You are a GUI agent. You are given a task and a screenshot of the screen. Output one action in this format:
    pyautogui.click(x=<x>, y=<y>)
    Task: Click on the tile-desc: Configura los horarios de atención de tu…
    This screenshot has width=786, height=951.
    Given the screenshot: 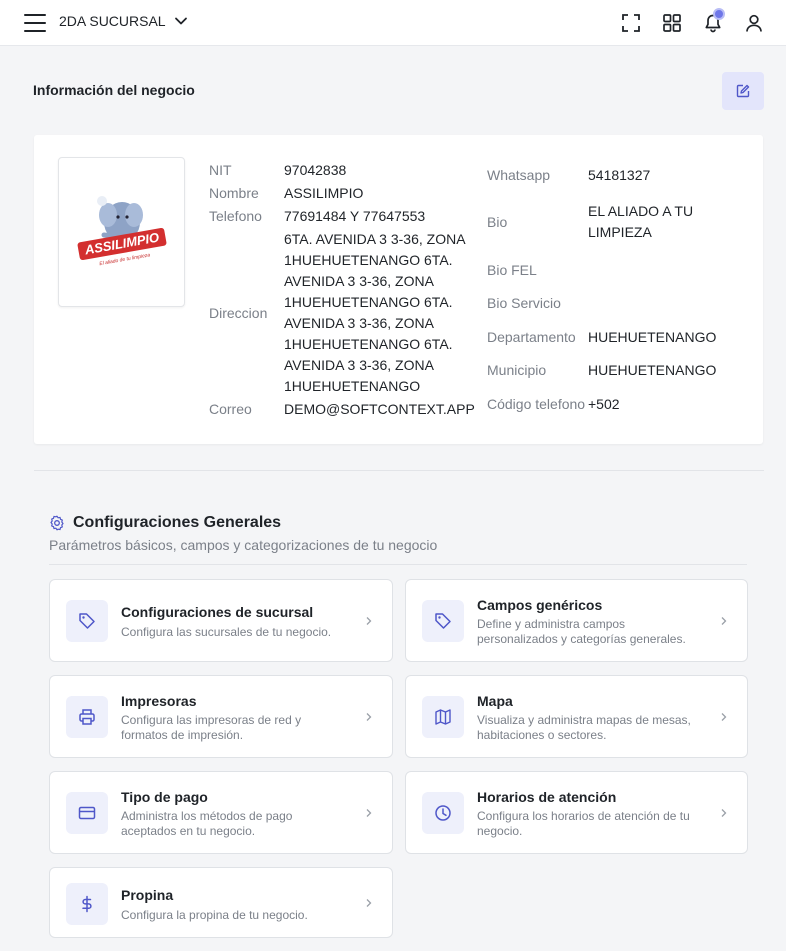 What is the action you would take?
    pyautogui.click(x=583, y=823)
    